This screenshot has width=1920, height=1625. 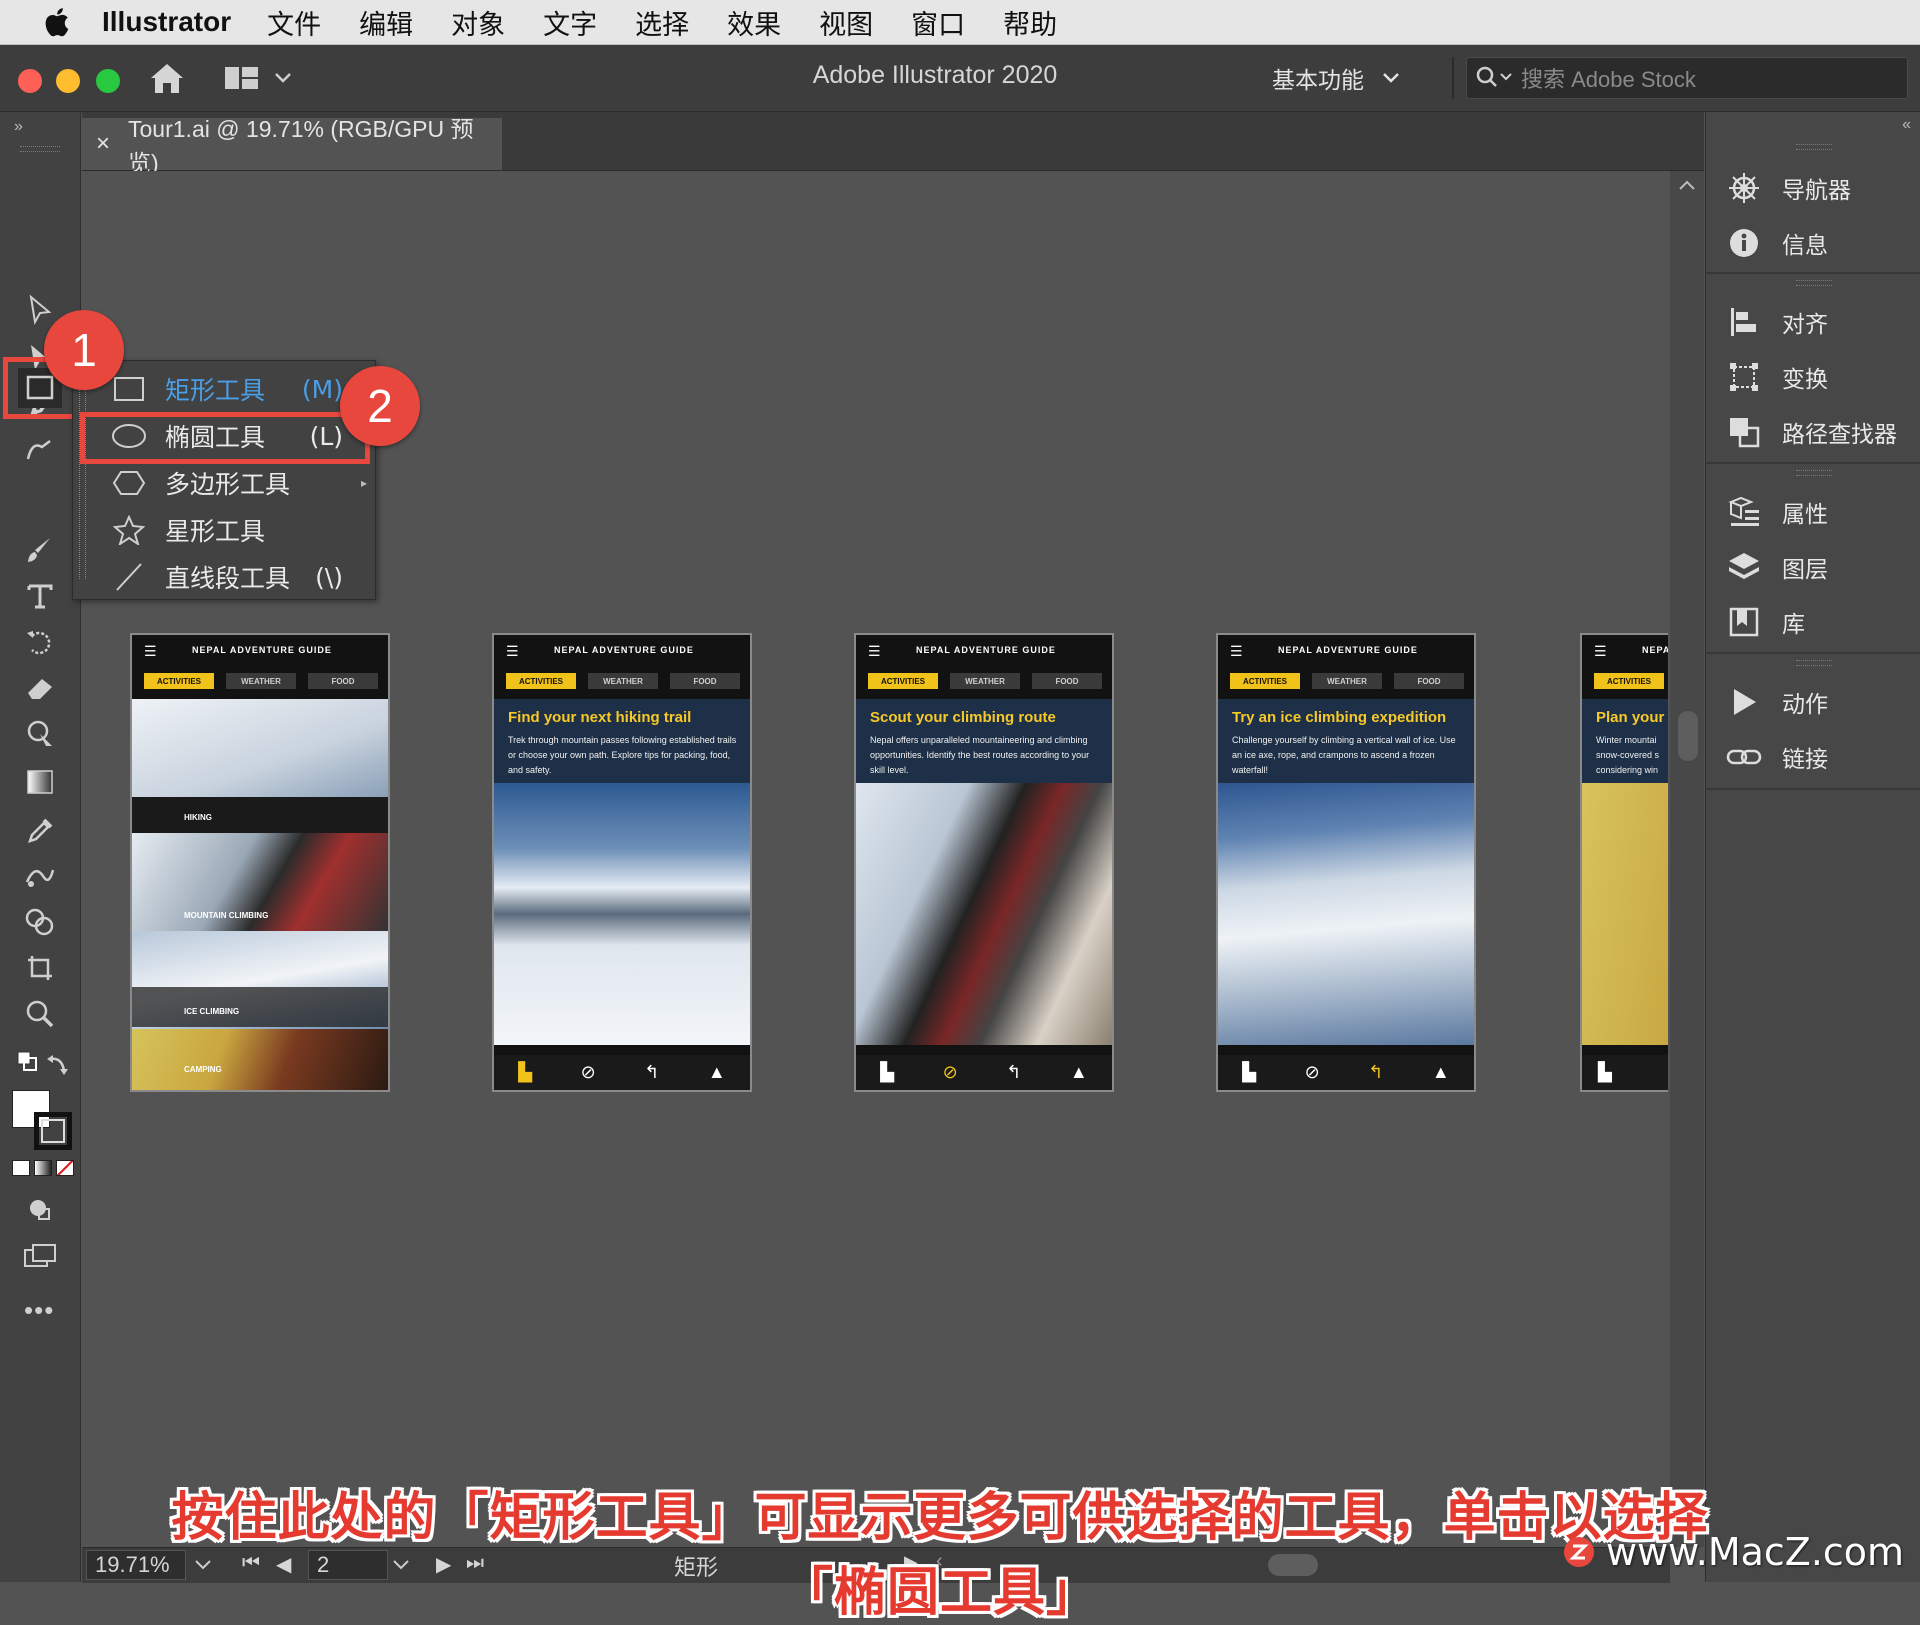 What do you see at coordinates (40, 1210) in the screenshot?
I see `drawing-mode-button` at bounding box center [40, 1210].